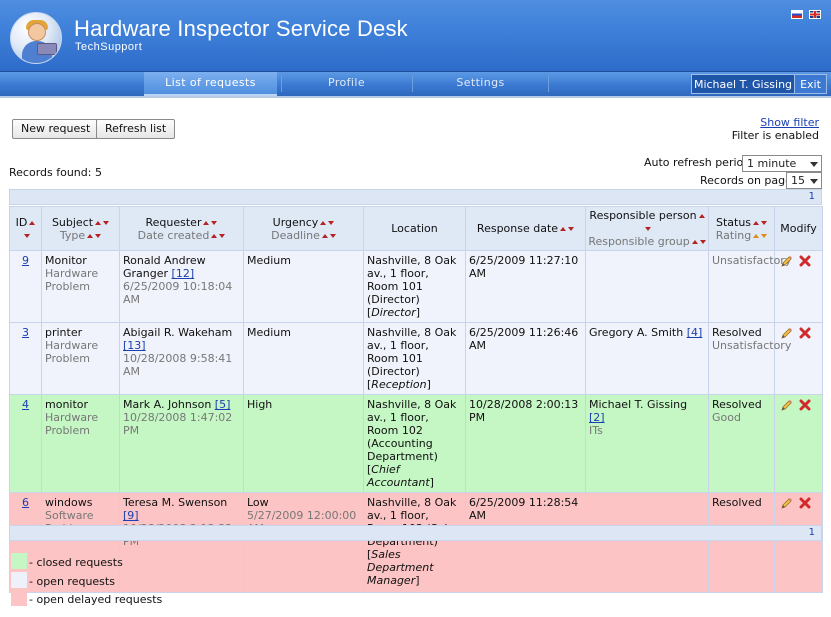 The image size is (831, 617). Describe the element at coordinates (695, 332) in the screenshot. I see `responsible-link: [4]` at that location.